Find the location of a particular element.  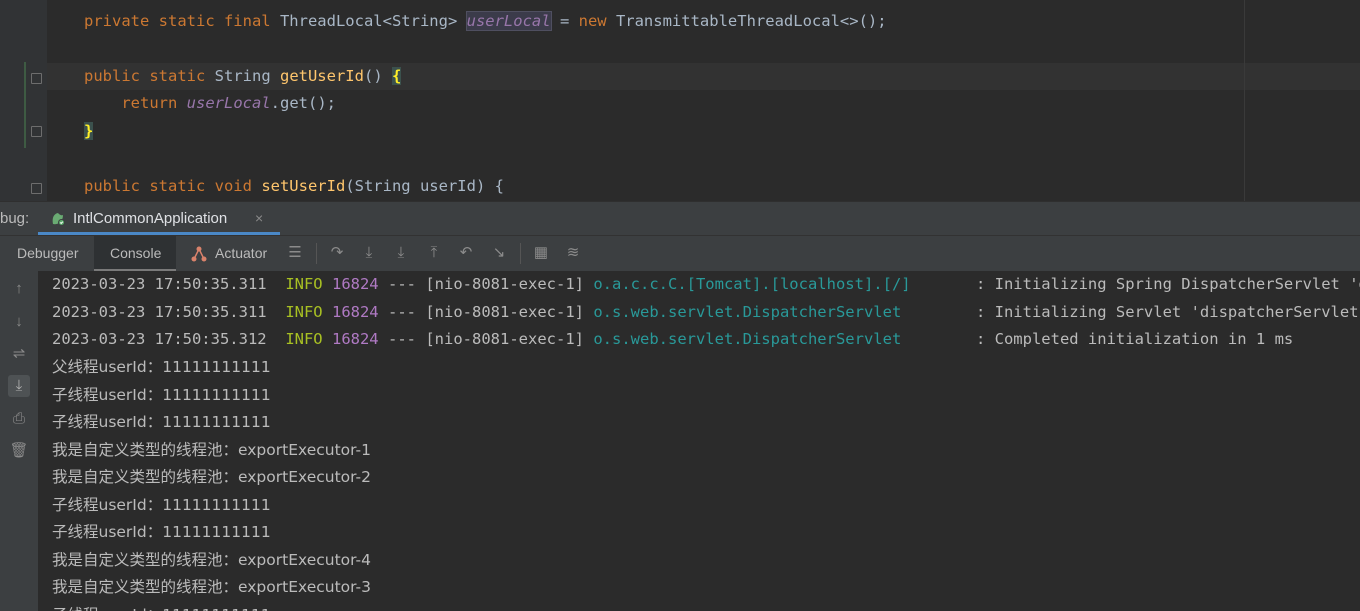

change-marker is located at coordinates (25, 105).